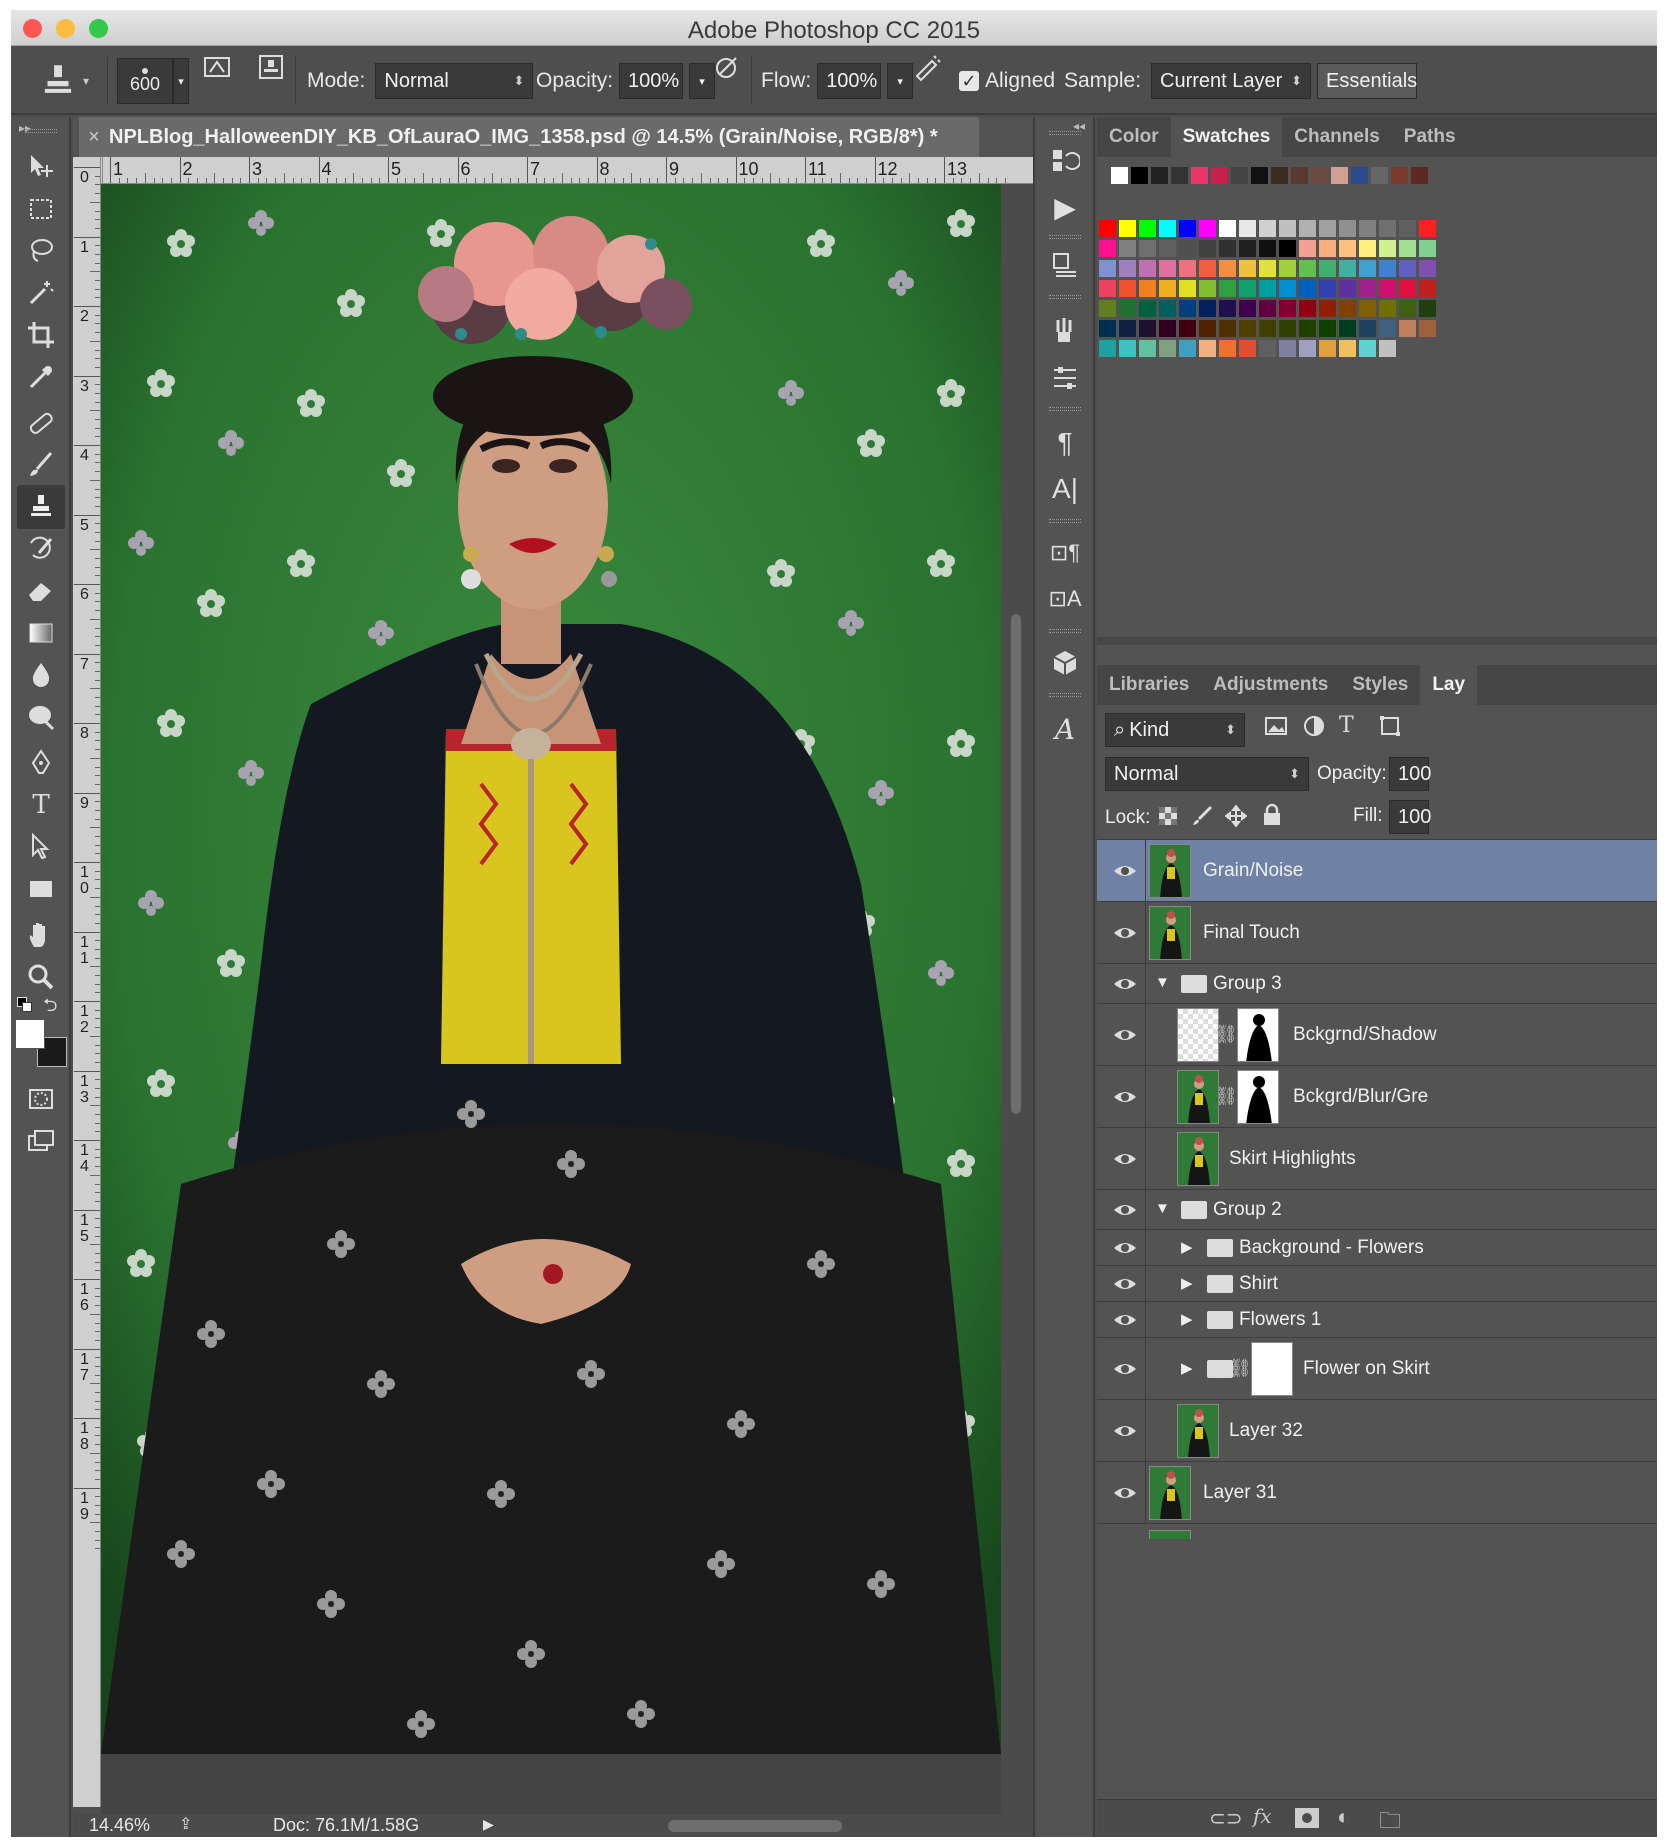 The image size is (1667, 1843). What do you see at coordinates (1007, 81) in the screenshot?
I see `aligned-checkbox: ✓ Aligned` at bounding box center [1007, 81].